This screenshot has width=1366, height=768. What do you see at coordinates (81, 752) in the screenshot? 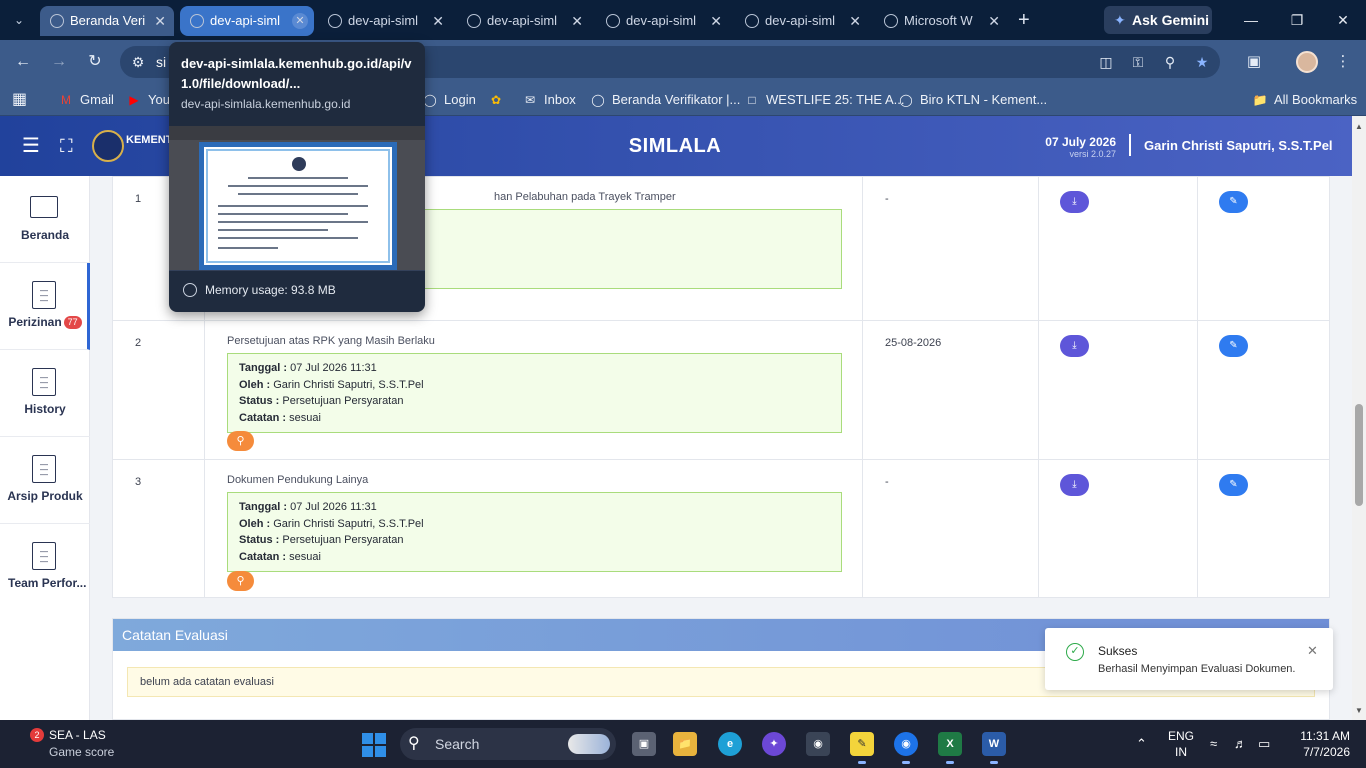
I see `widget-subtitle: Game score` at bounding box center [81, 752].